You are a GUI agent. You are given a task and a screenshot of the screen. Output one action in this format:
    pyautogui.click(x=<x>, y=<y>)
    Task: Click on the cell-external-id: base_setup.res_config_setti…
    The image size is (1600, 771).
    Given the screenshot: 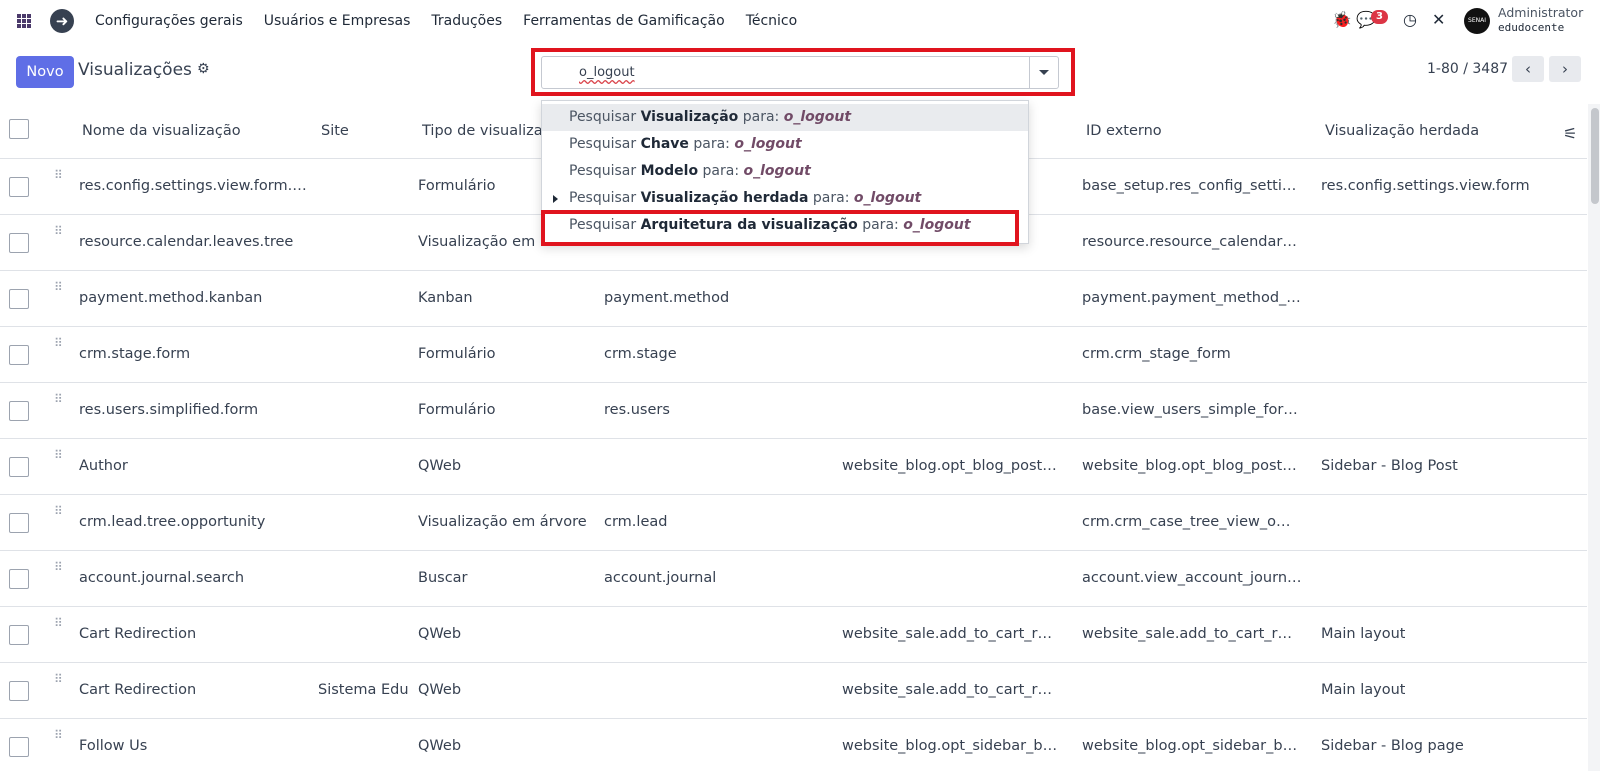 What is the action you would take?
    pyautogui.click(x=1189, y=186)
    